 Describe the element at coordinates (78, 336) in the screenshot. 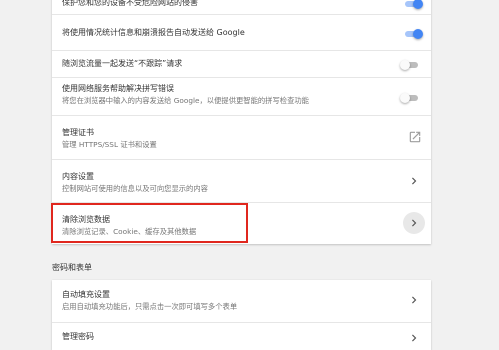

I see `setting-row-label: 管理密码` at that location.